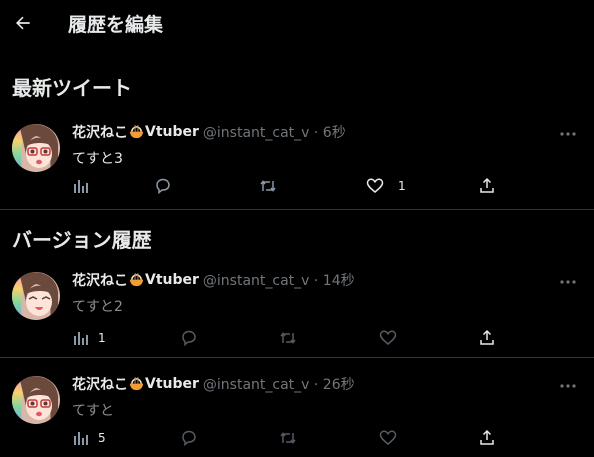 The height and width of the screenshot is (457, 594). I want to click on arrow-left-icon, so click(23, 23).